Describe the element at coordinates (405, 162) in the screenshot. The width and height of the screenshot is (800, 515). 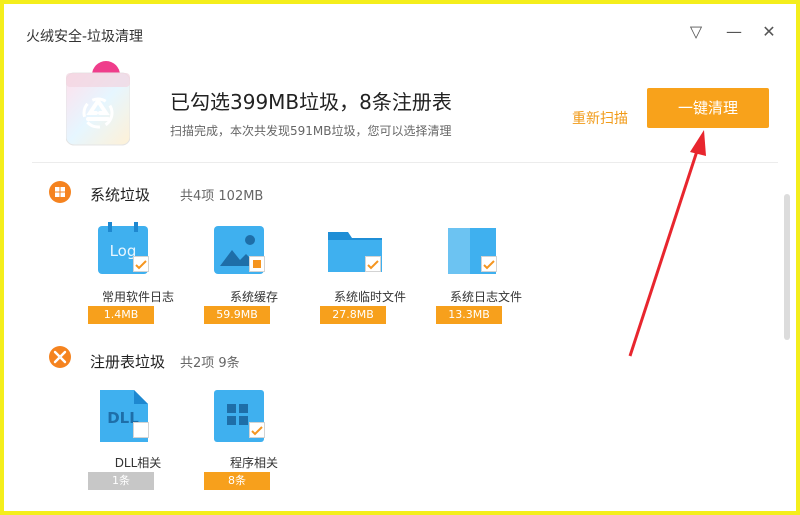
I see `header-divider` at that location.